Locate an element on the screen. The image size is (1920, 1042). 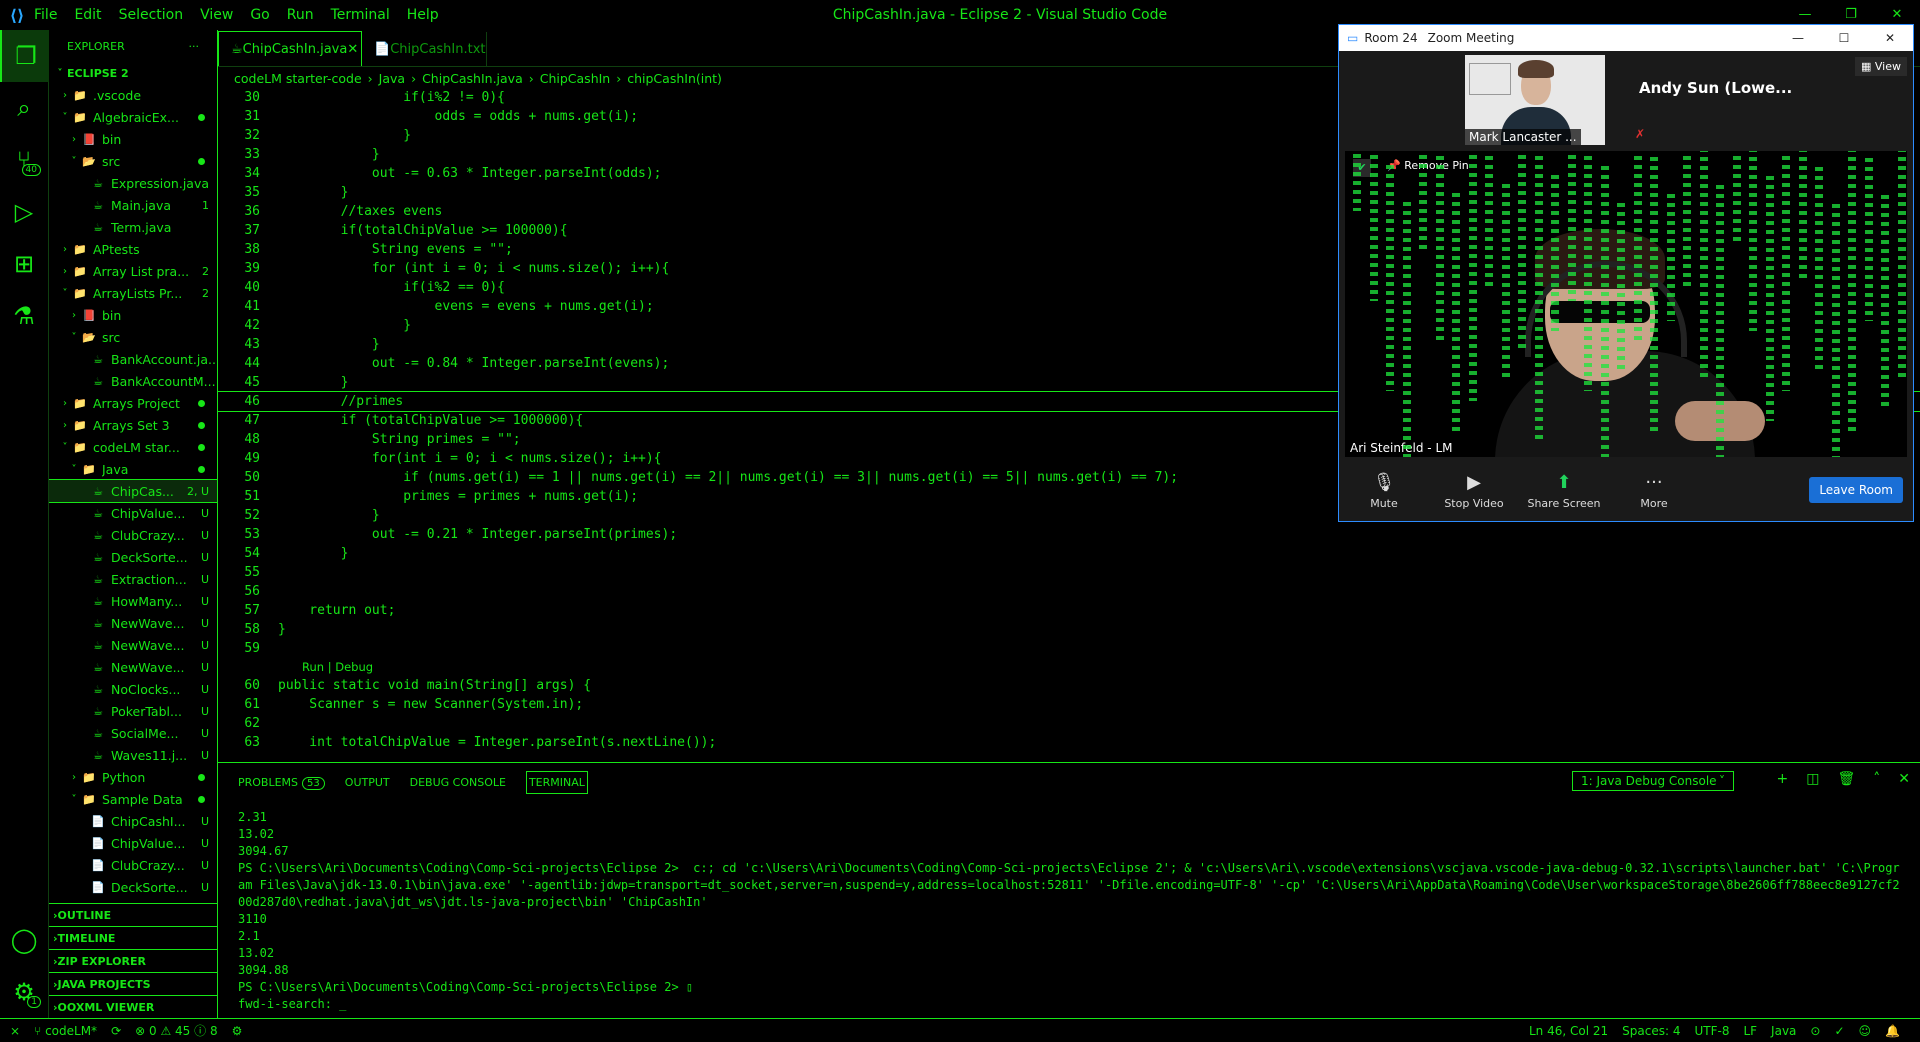
remove-pin-button: 📌 Remove Pin is located at coordinates (1428, 165).